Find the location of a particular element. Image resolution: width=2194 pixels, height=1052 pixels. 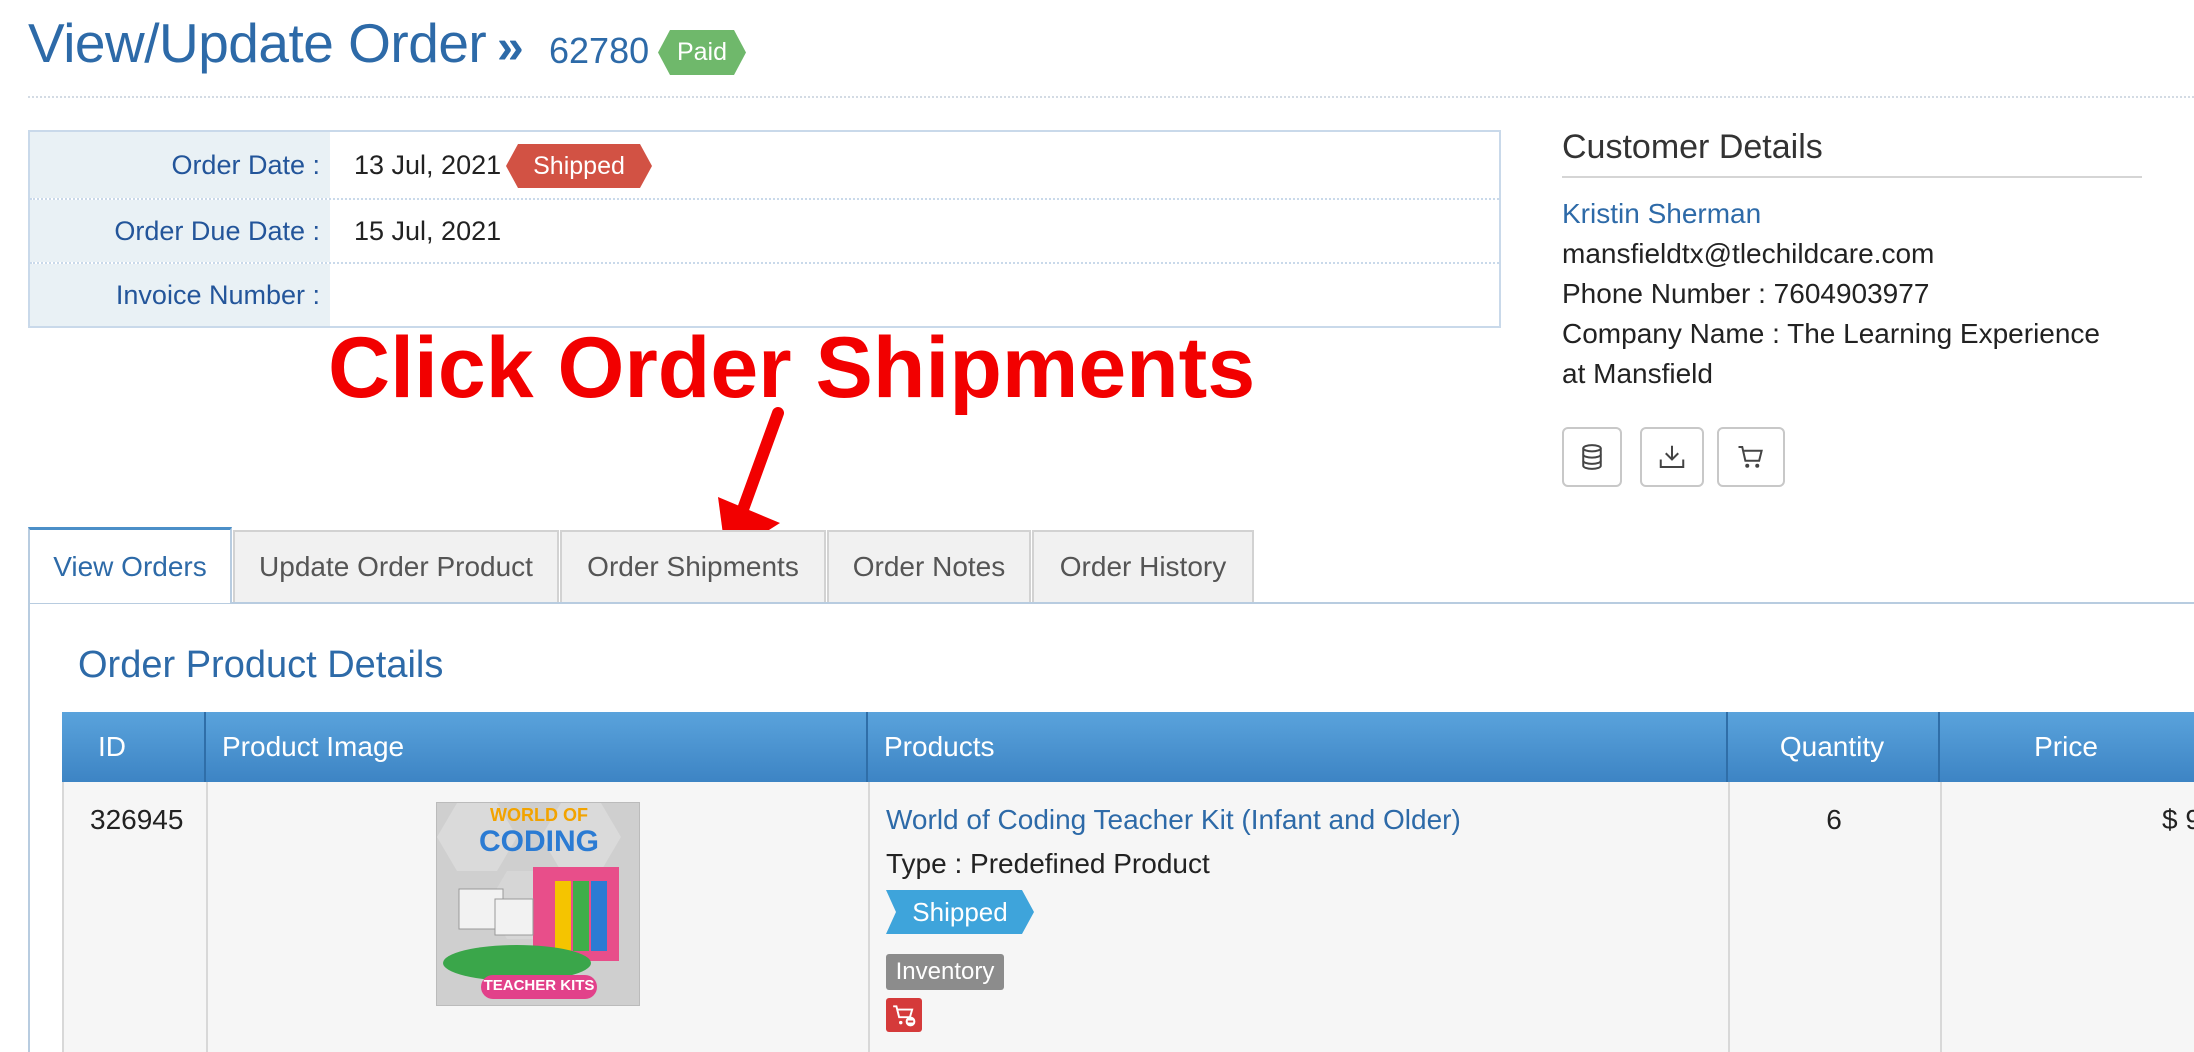

product-id: 326945 is located at coordinates (137, 819).